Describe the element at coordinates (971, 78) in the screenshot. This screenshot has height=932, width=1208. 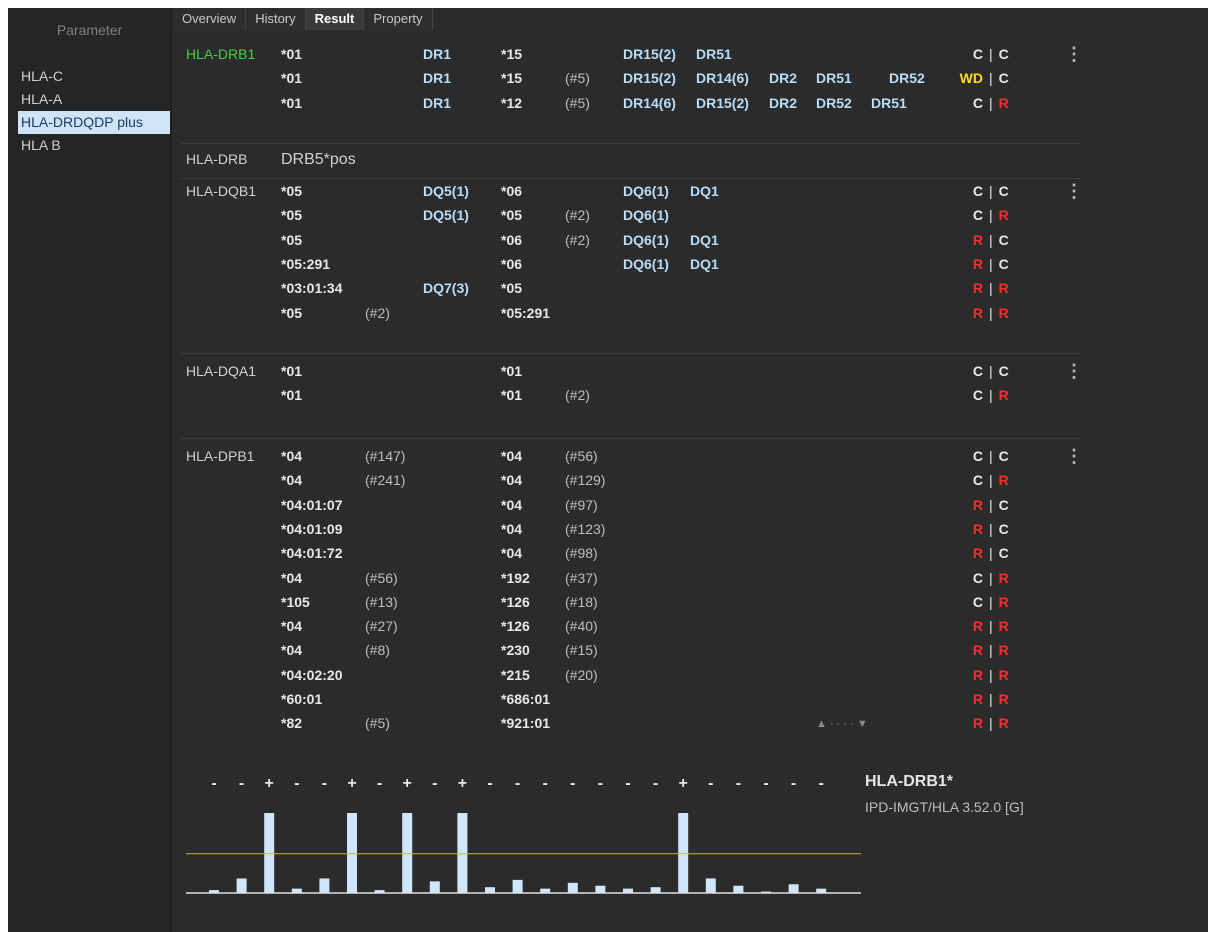
I see `flag-1-wrap: WD` at that location.